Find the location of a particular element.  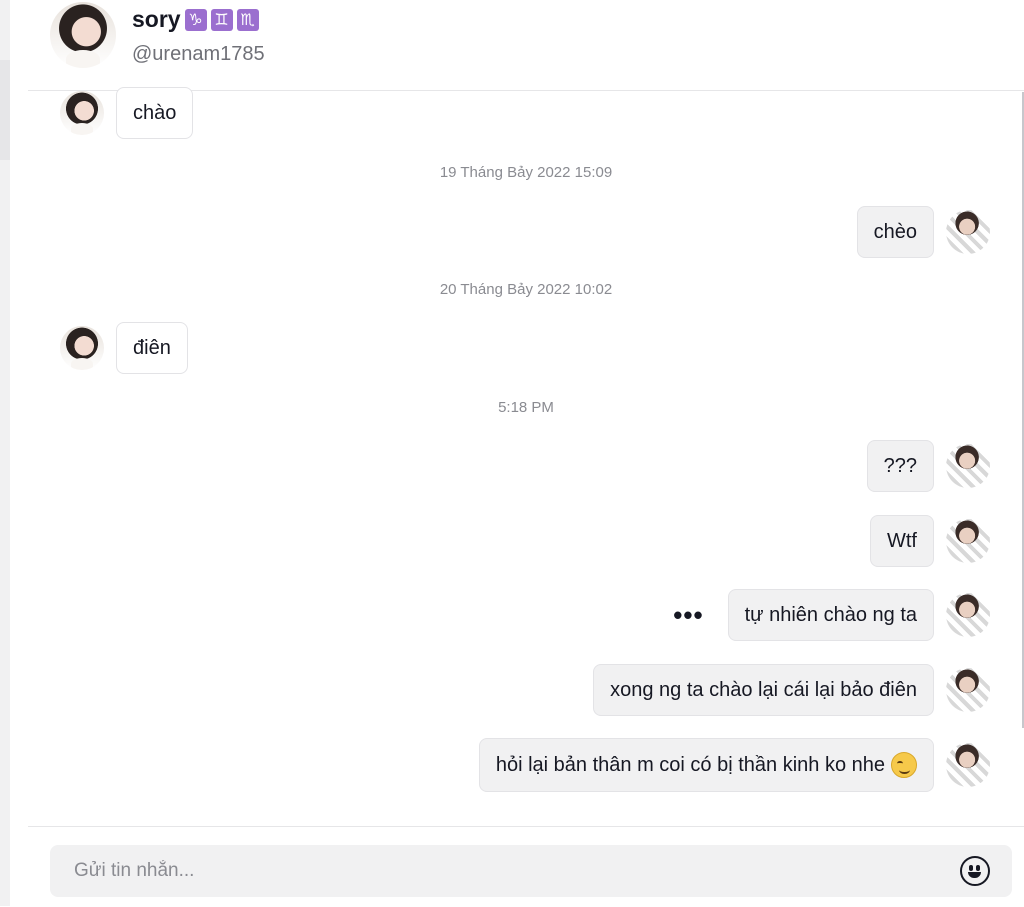

chat-header: sory ♑ ♊ ♏ @urenam1785 is located at coordinates (526, 45).